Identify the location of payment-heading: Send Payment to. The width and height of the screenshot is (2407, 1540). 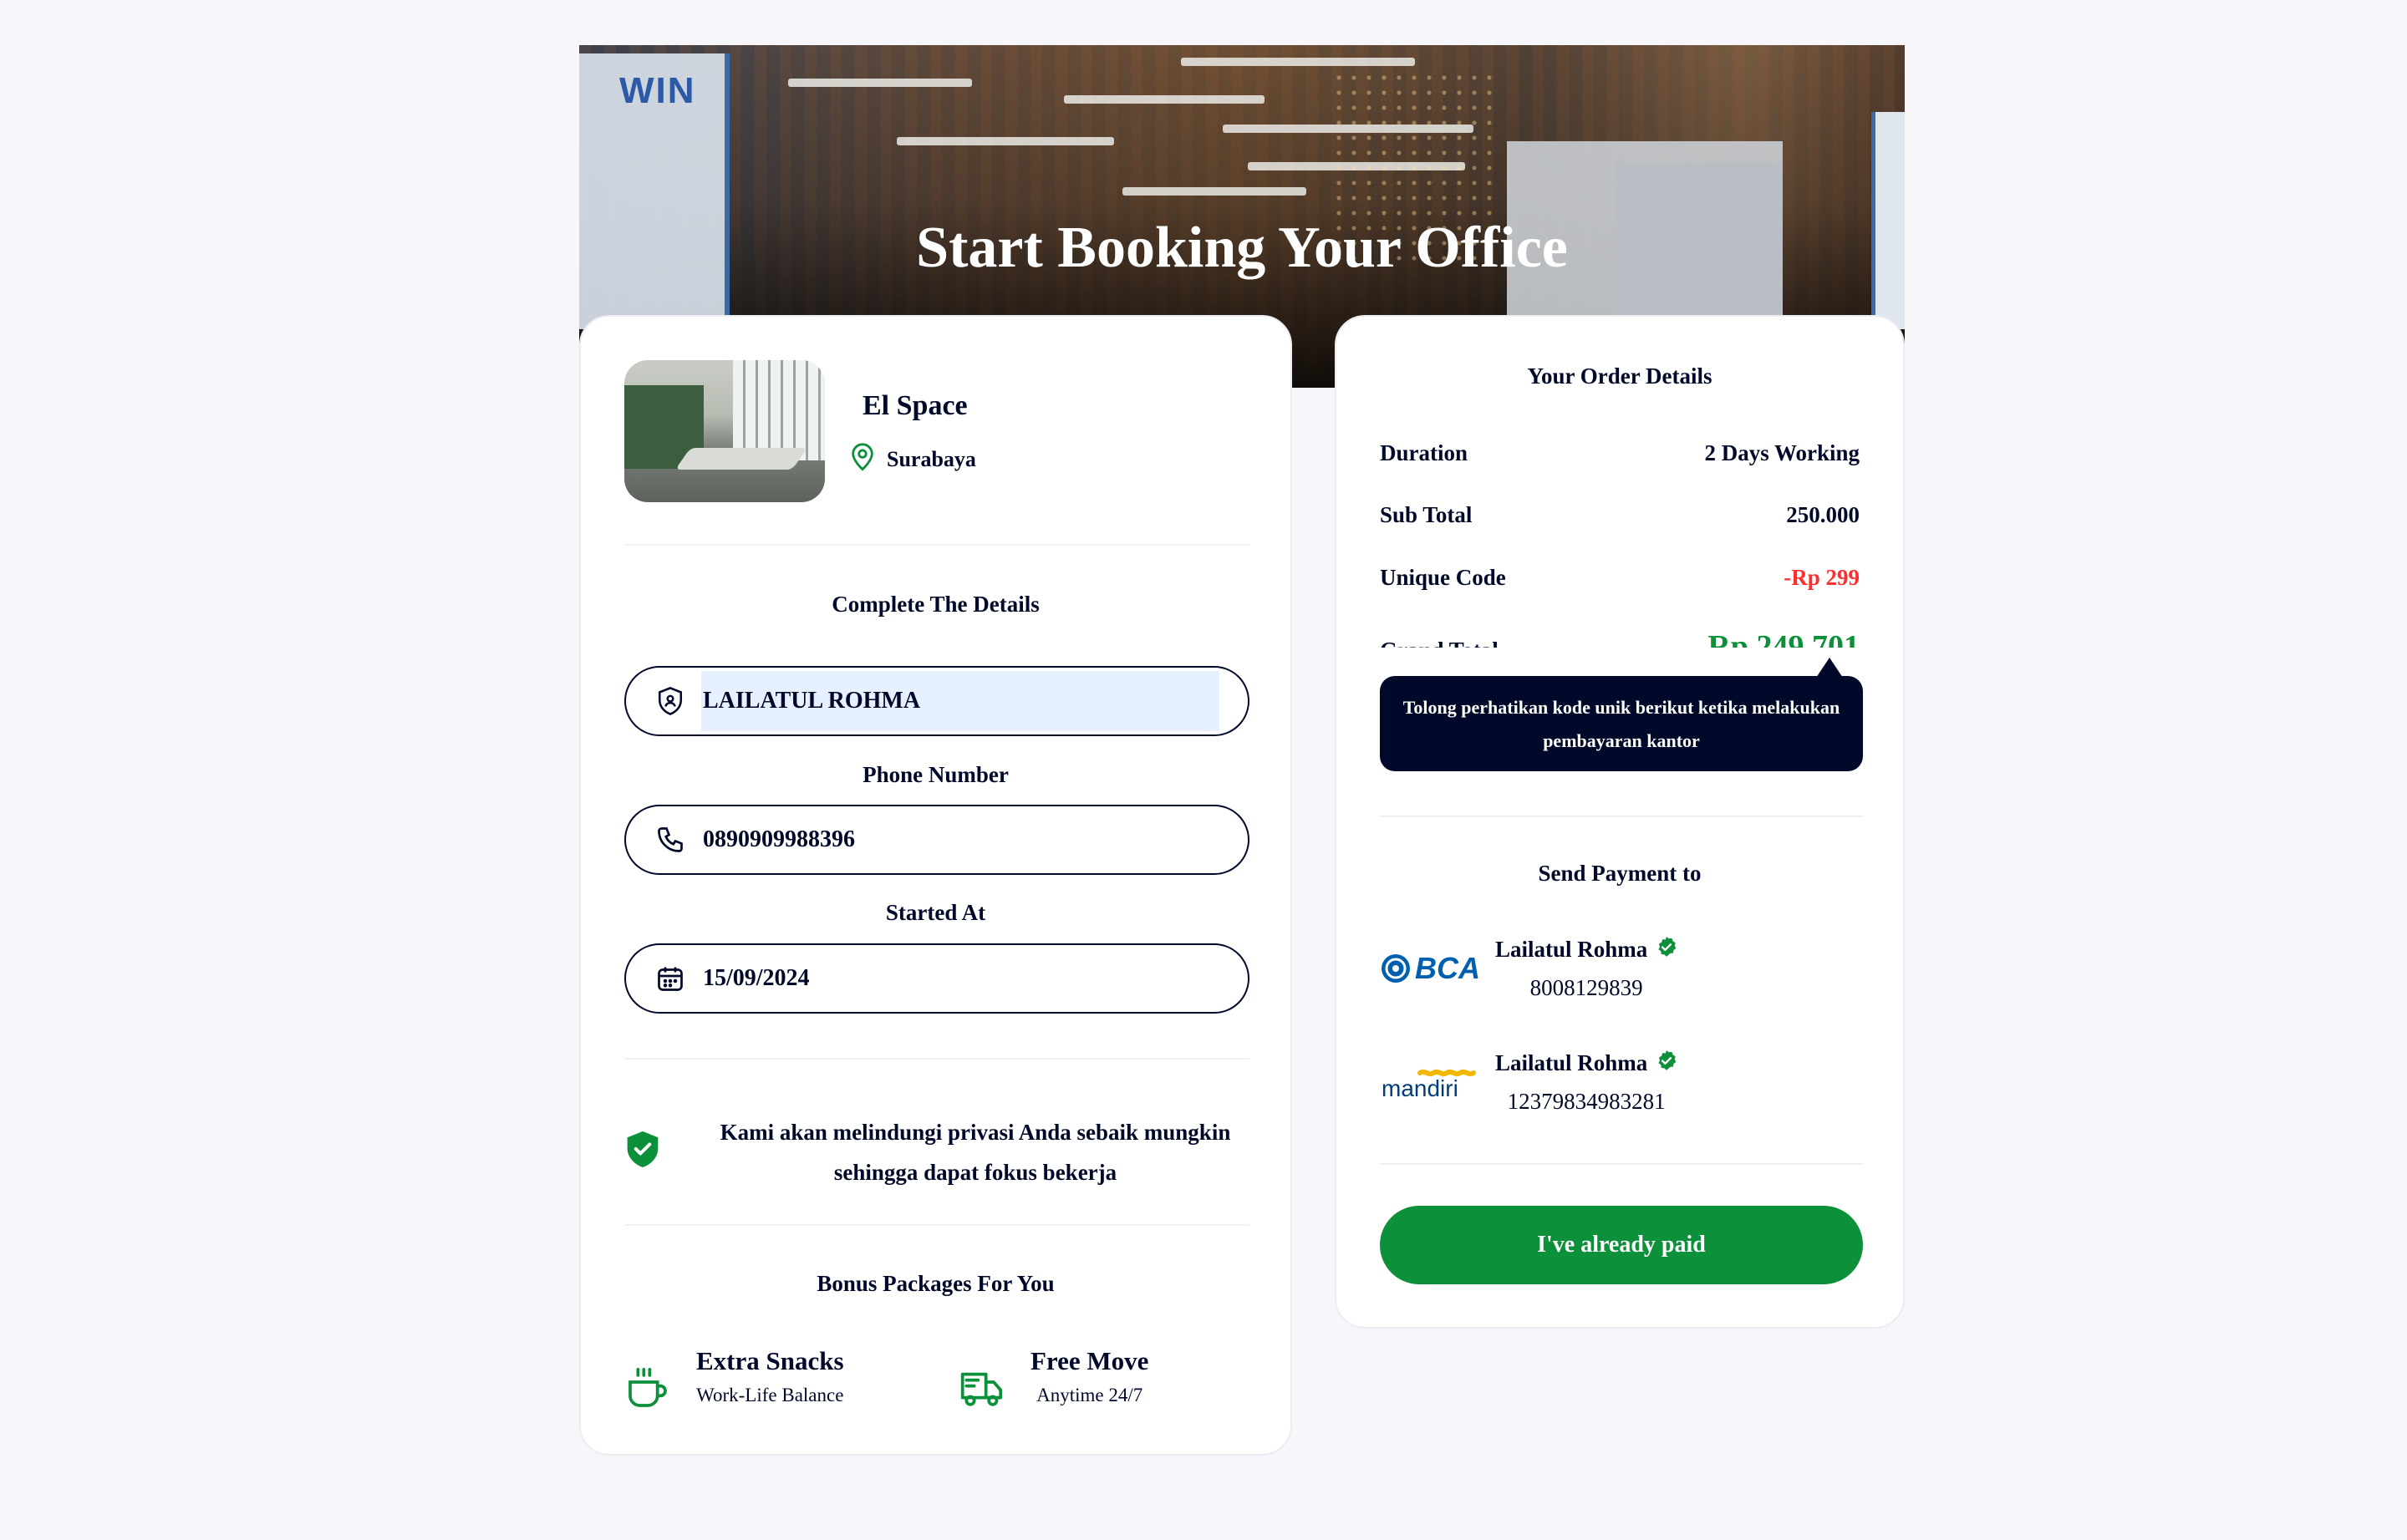
(1620, 873).